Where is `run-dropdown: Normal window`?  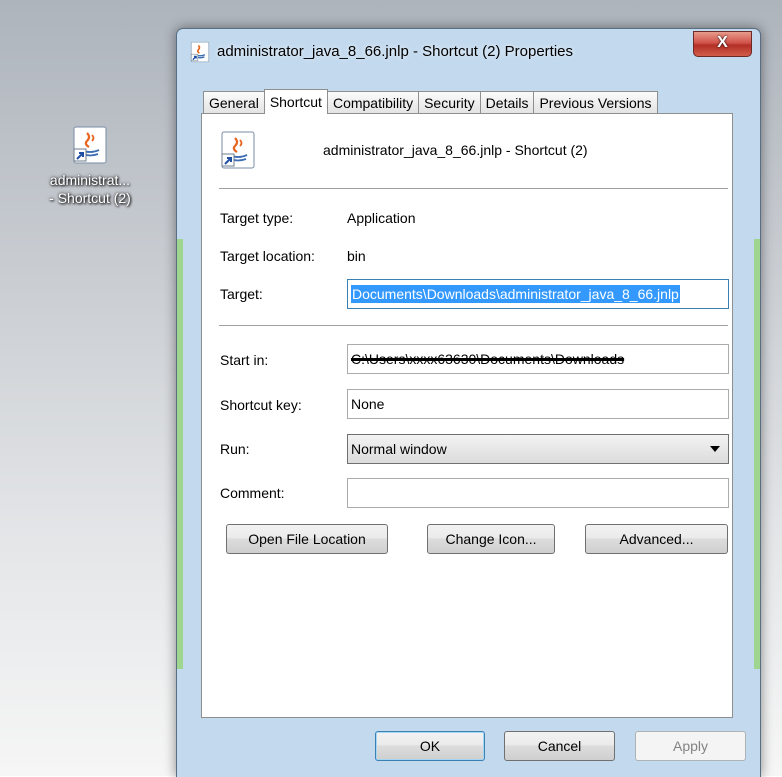 run-dropdown: Normal window is located at coordinates (538, 449).